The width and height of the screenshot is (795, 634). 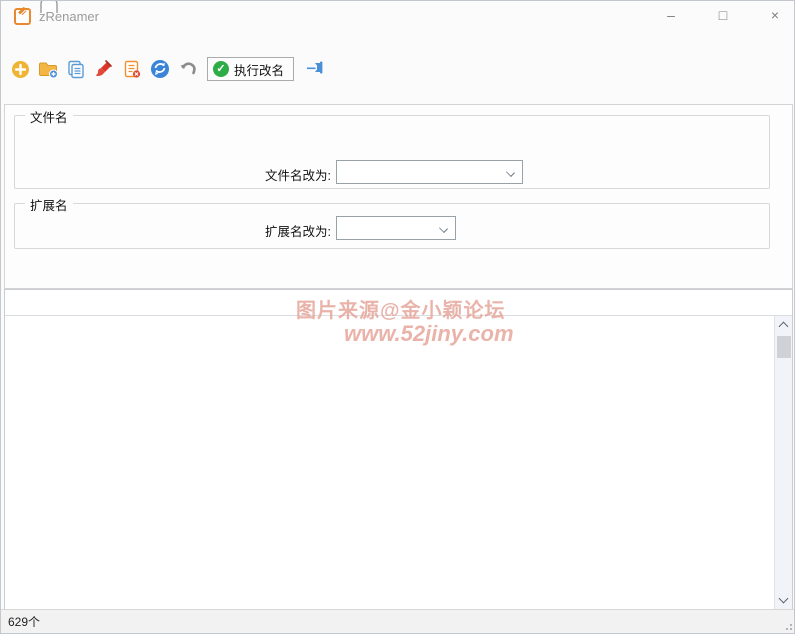 I want to click on scrollbar-track, so click(x=784, y=462).